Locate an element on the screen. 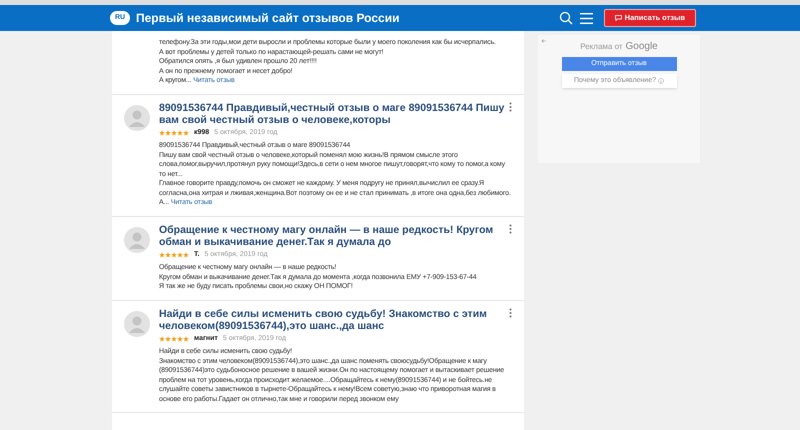 This screenshot has width=800, height=430. ad-label: Реклама от is located at coordinates (601, 47).